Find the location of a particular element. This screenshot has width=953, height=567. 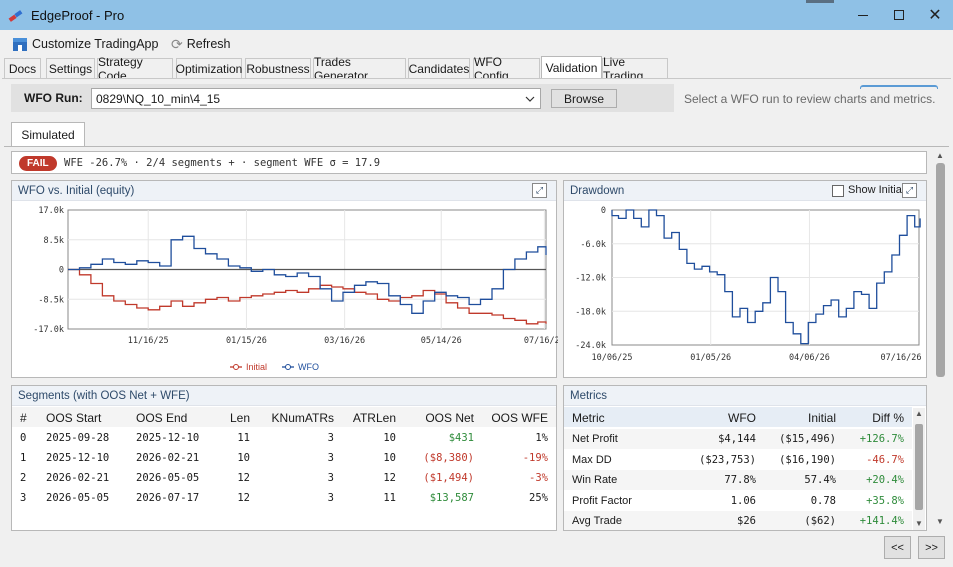

segments-header: Segments (with OOS Net + WFE) is located at coordinates (284, 396).